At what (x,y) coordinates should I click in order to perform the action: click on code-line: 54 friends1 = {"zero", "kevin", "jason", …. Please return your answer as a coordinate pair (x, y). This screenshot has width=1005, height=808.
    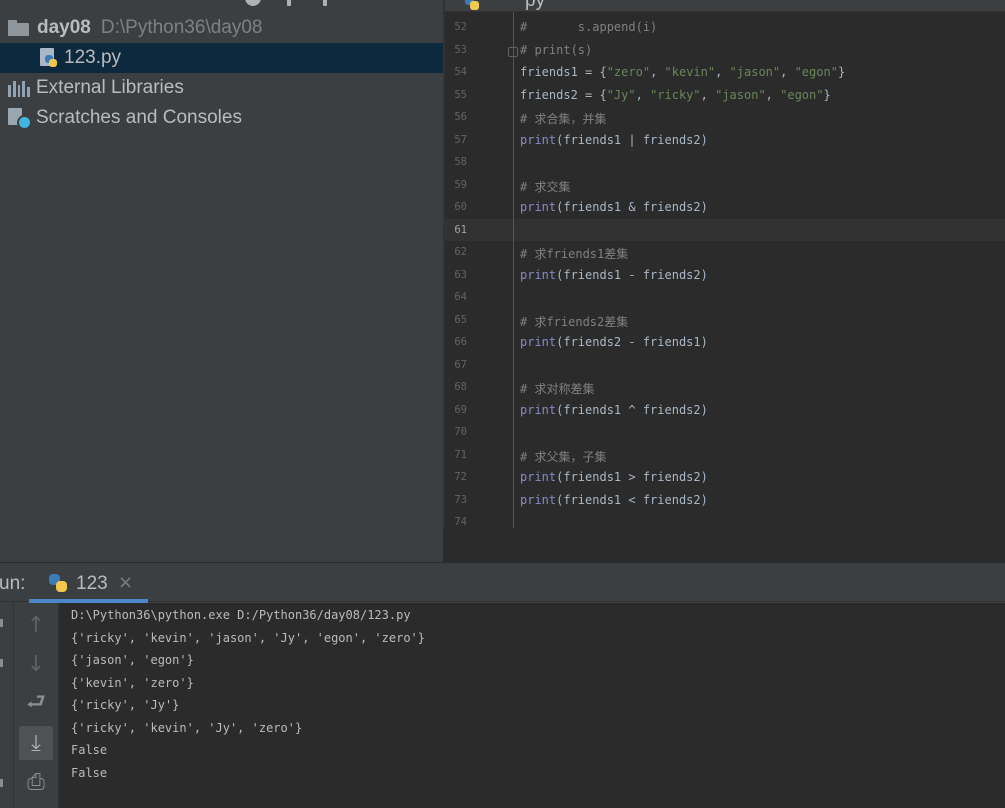
    Looking at the image, I should click on (725, 72).